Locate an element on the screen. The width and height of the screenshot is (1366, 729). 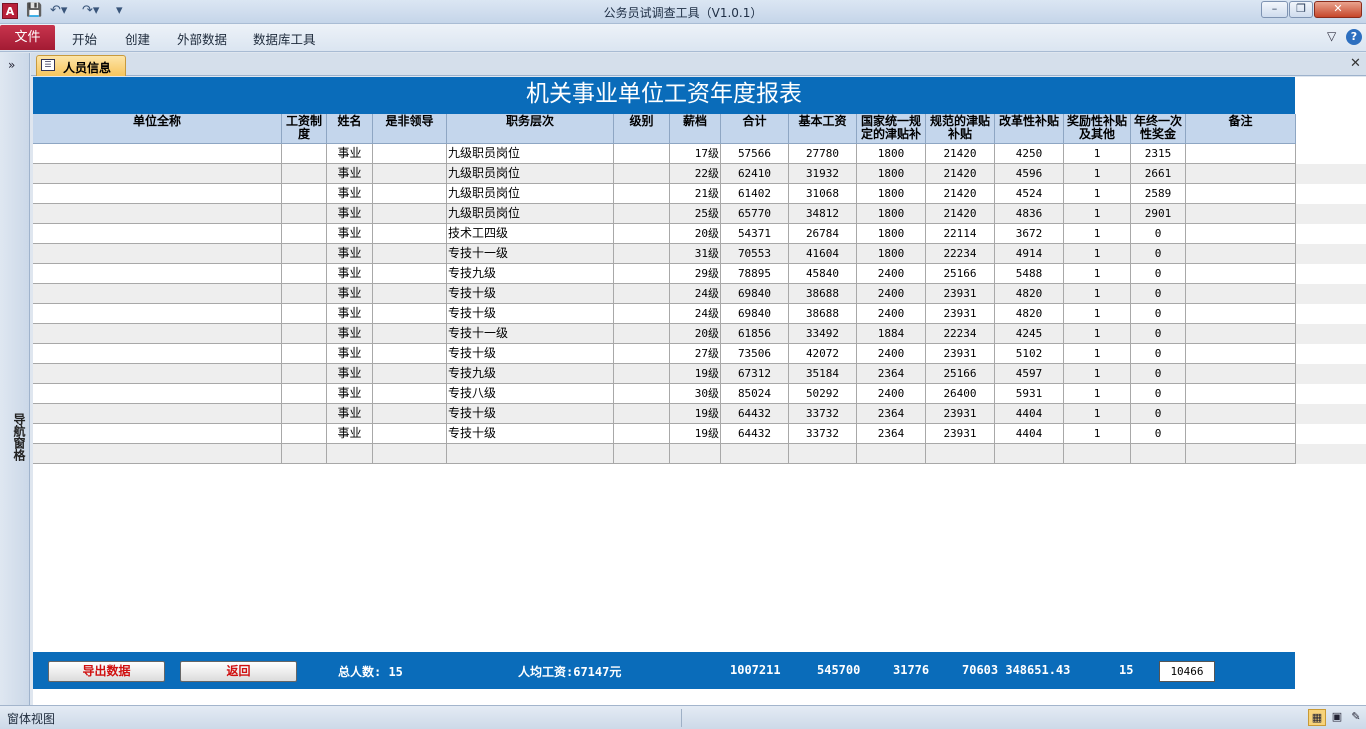
cell-position-level is located at coordinates (530, 454).